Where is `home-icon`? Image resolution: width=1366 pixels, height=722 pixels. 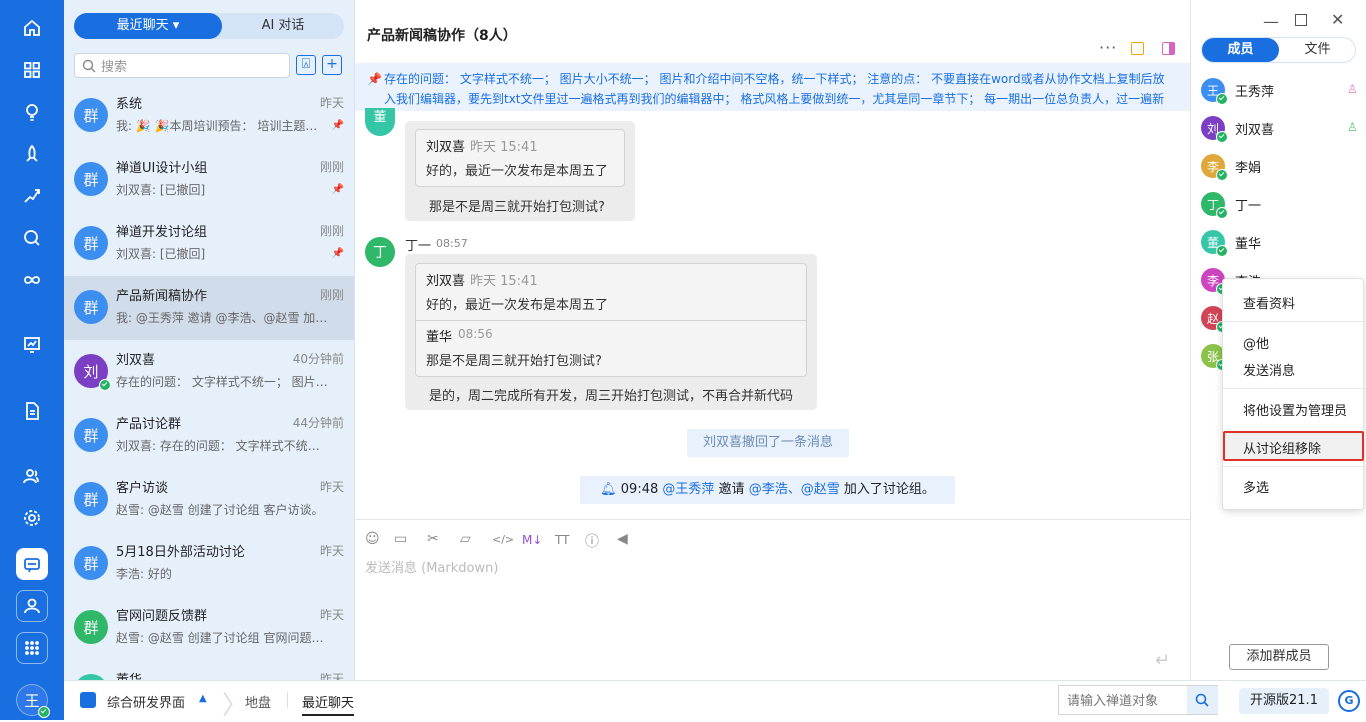 home-icon is located at coordinates (32, 28).